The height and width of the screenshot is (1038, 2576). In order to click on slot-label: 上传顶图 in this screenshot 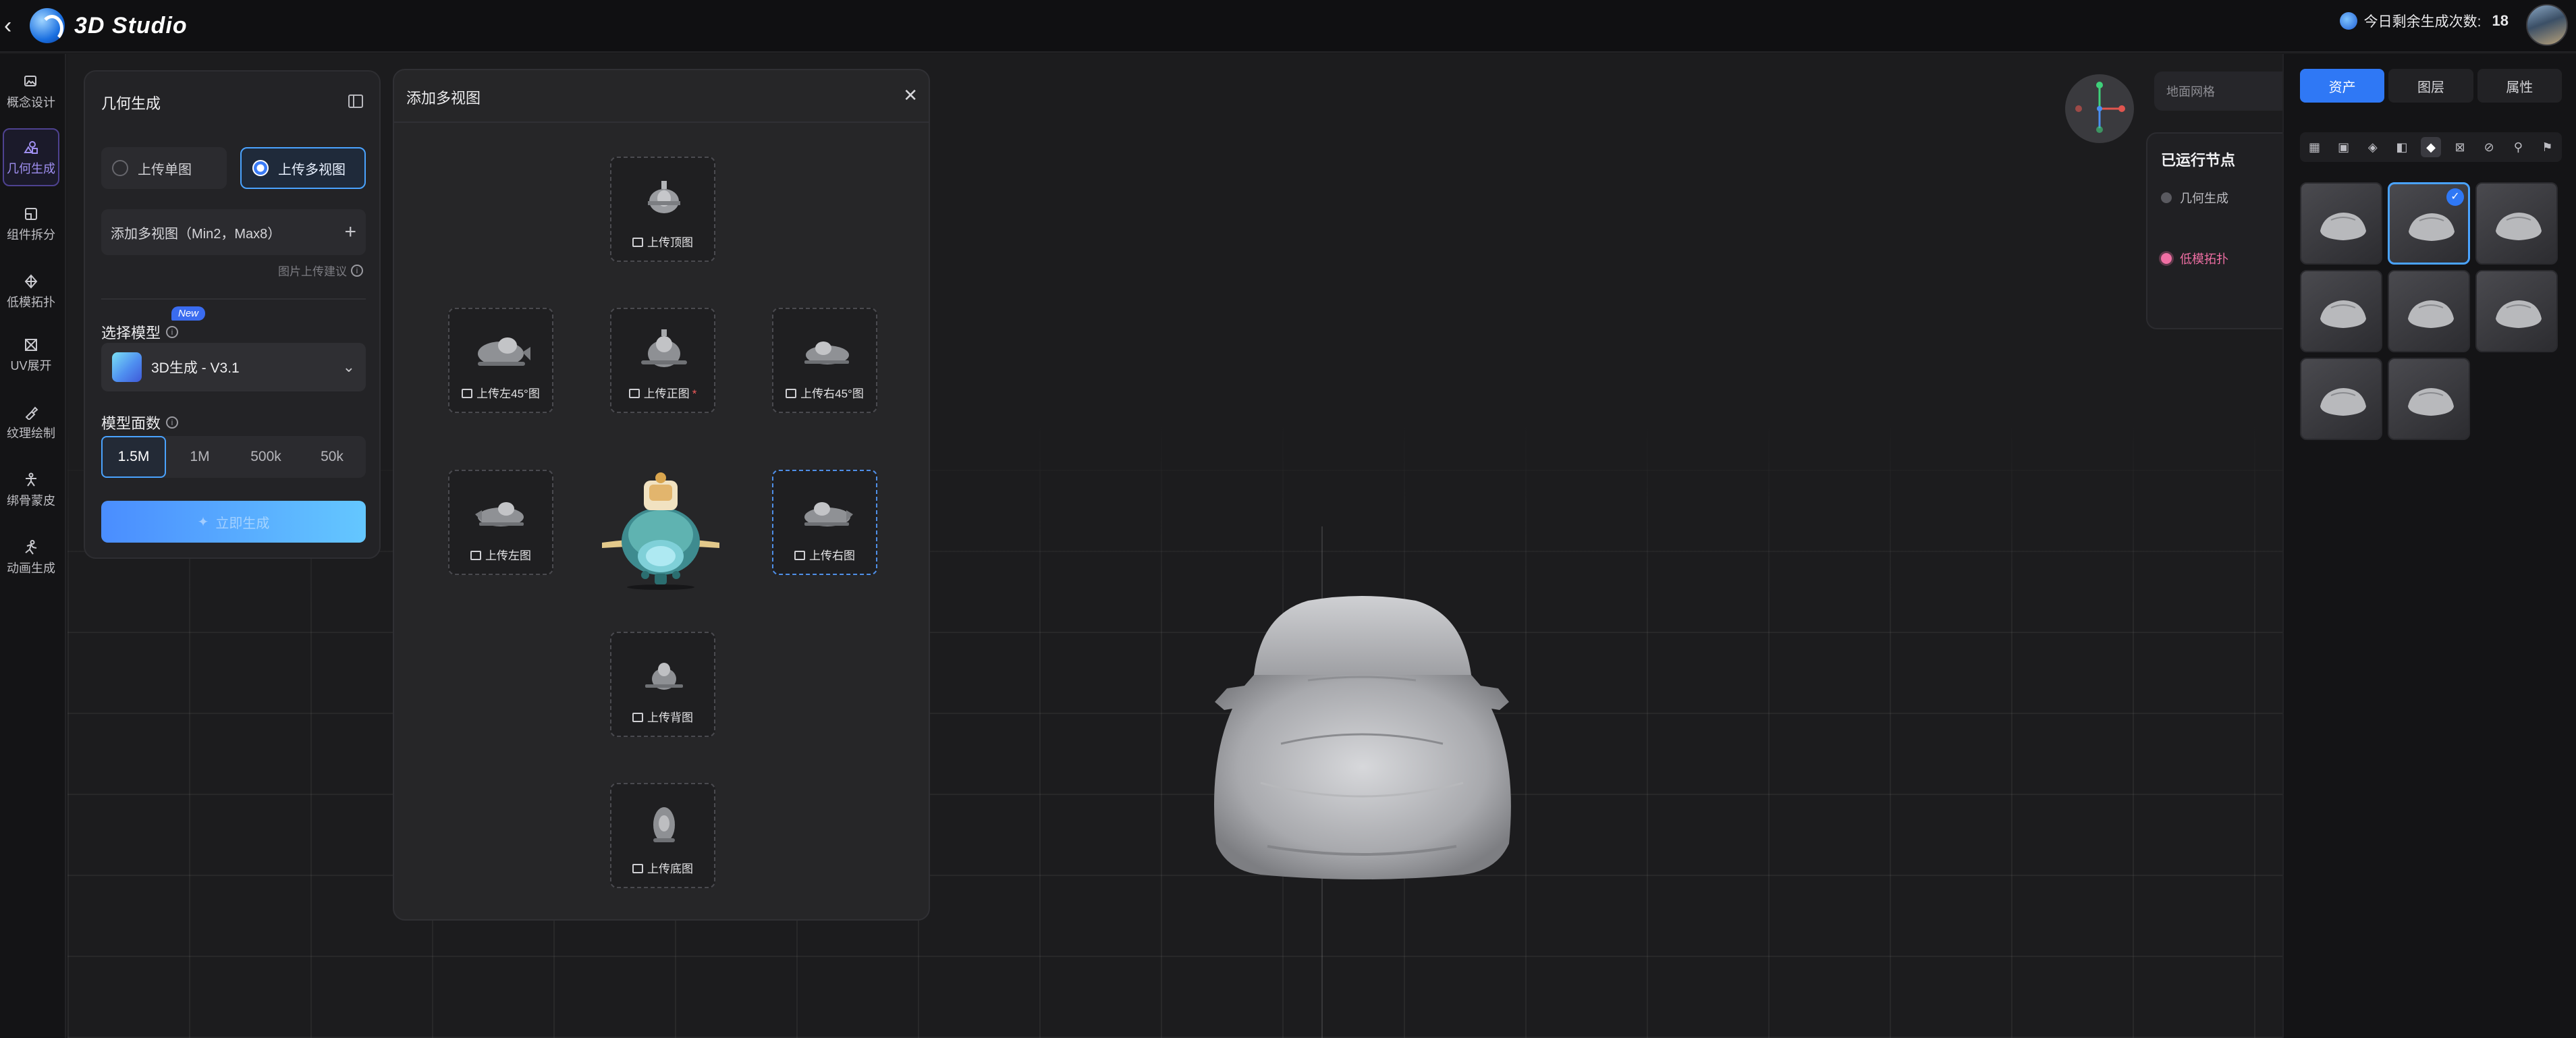, I will do `click(662, 241)`.